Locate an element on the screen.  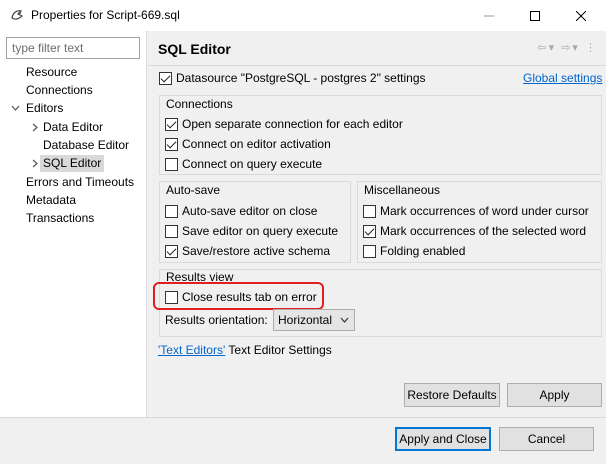
folding-enabled-checkbox: Folding enabled is located at coordinates (414, 251).